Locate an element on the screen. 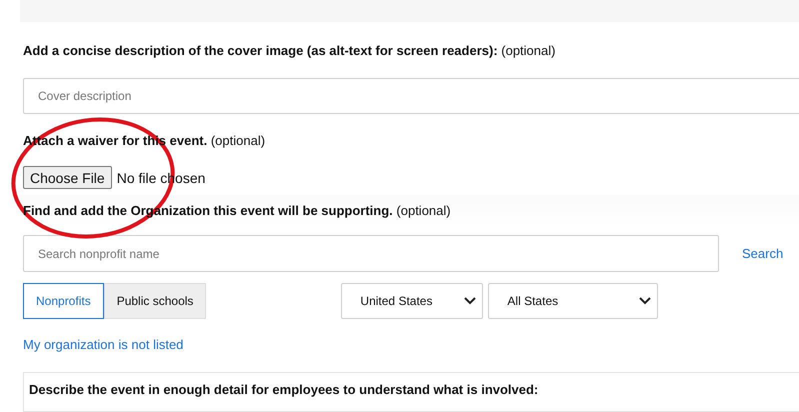  search-field: Search nonprofit name is located at coordinates (371, 253).